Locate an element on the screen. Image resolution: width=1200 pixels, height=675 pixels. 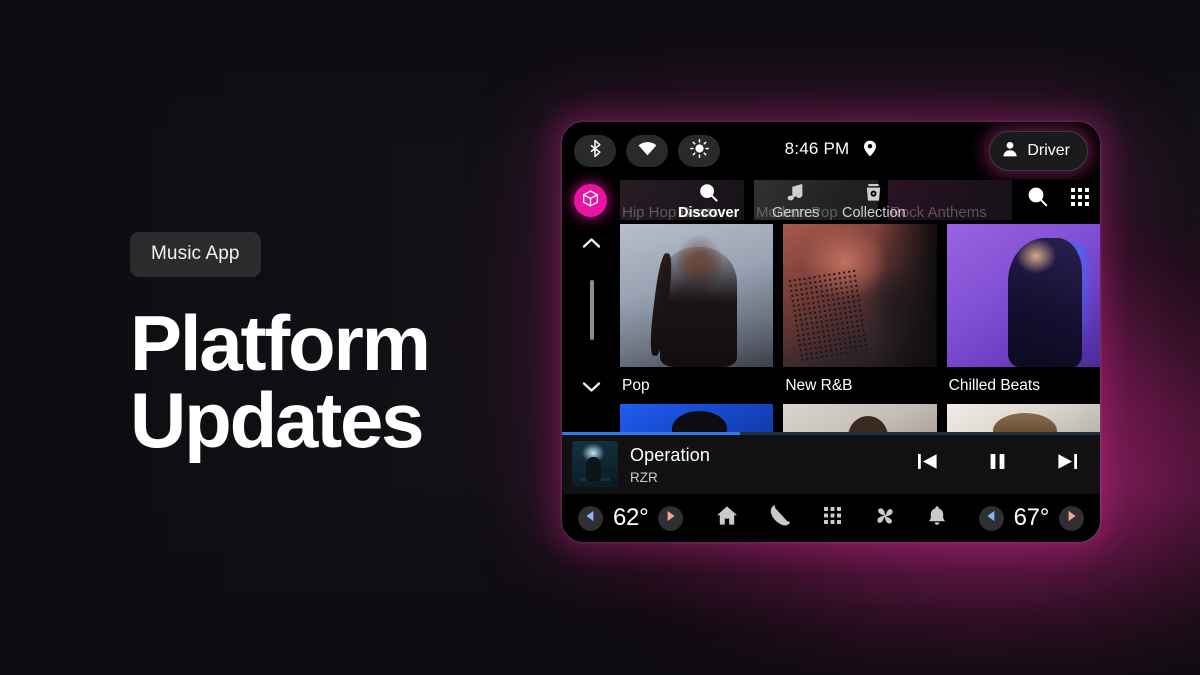
home-button is located at coordinates (727, 518).